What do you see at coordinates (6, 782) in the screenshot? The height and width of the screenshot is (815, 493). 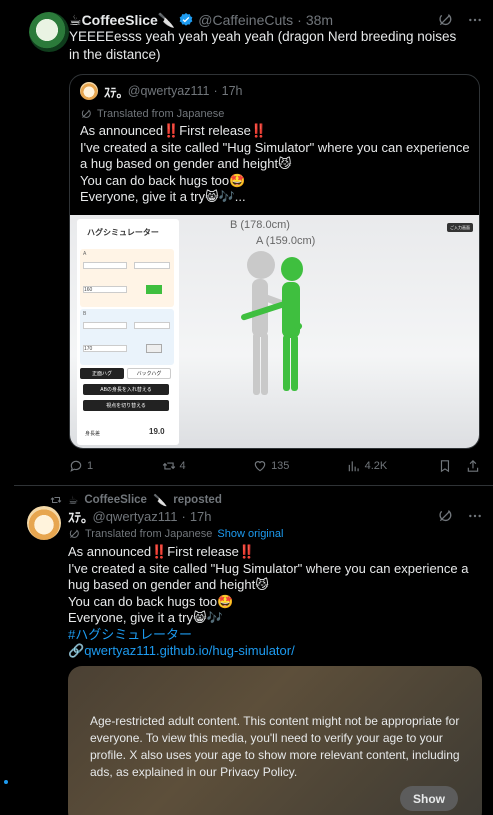 I see `blue-dot-icon` at bounding box center [6, 782].